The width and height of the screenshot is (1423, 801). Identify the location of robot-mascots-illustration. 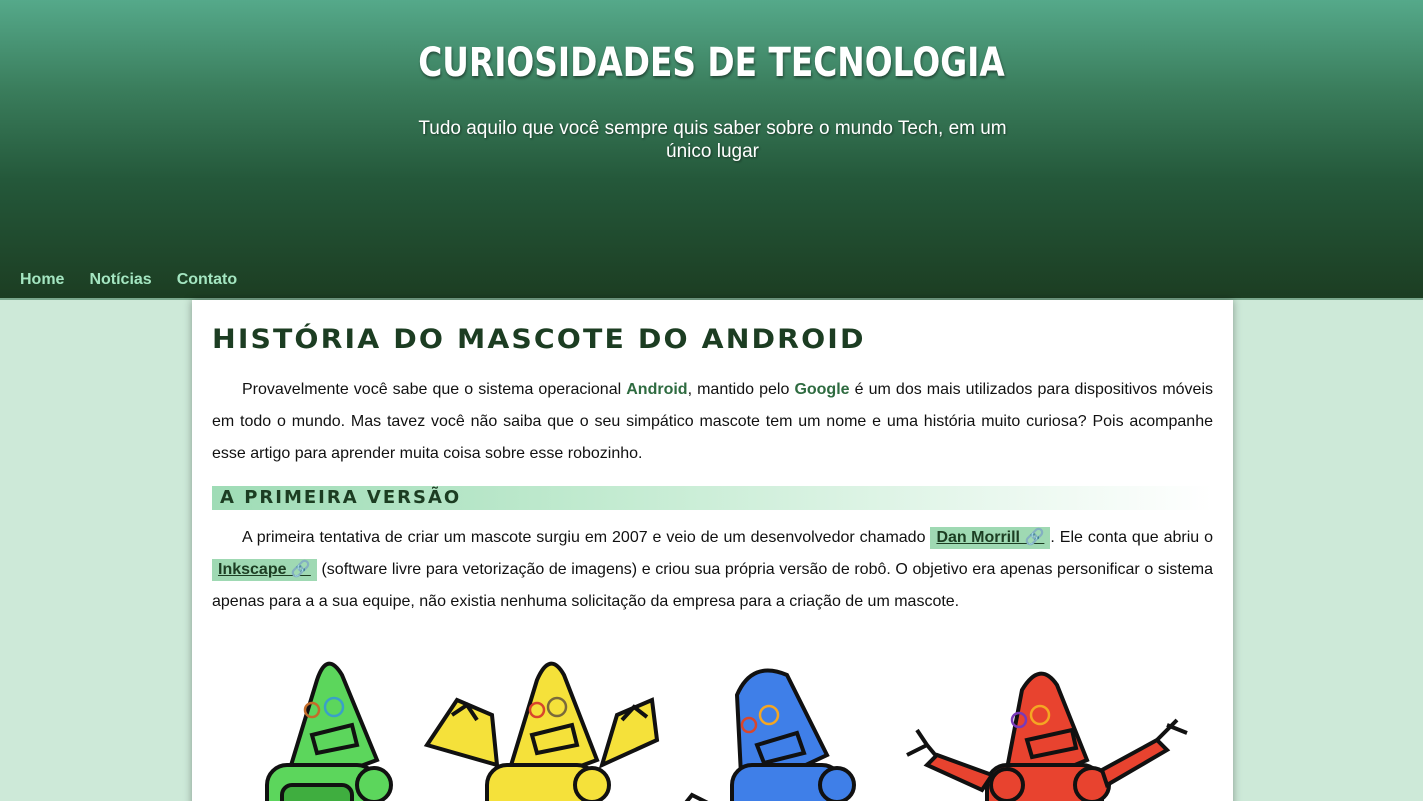
(726, 731).